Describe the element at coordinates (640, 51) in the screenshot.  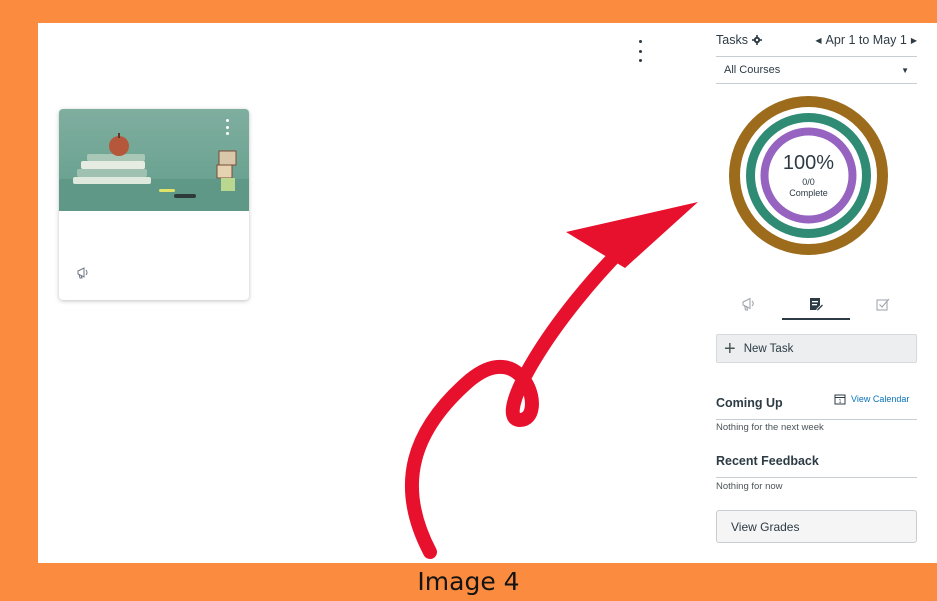
I see `dashboard-options-kebab-icon` at that location.